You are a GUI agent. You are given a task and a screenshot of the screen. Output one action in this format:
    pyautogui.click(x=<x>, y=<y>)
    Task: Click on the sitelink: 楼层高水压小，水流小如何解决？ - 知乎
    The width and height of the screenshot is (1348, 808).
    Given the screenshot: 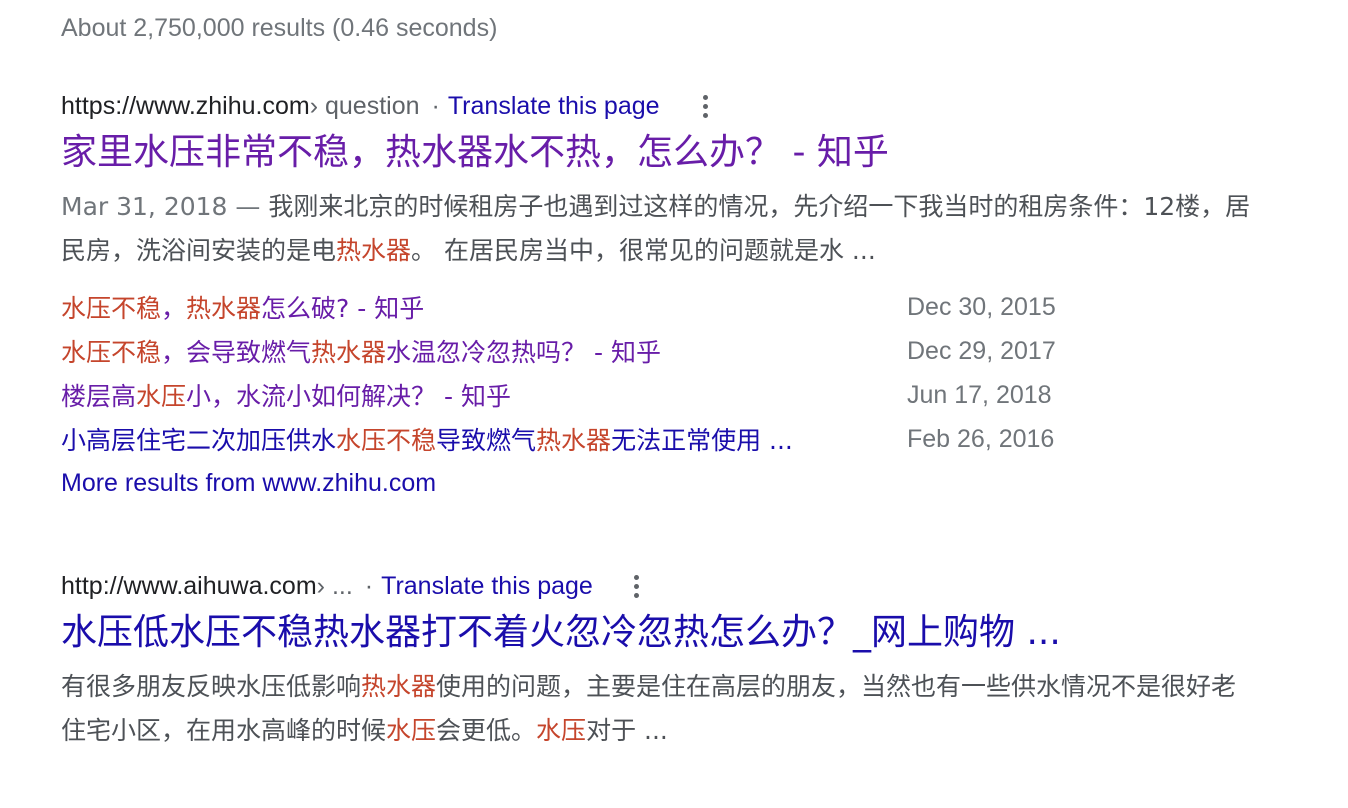 What is the action you would take?
    pyautogui.click(x=484, y=395)
    